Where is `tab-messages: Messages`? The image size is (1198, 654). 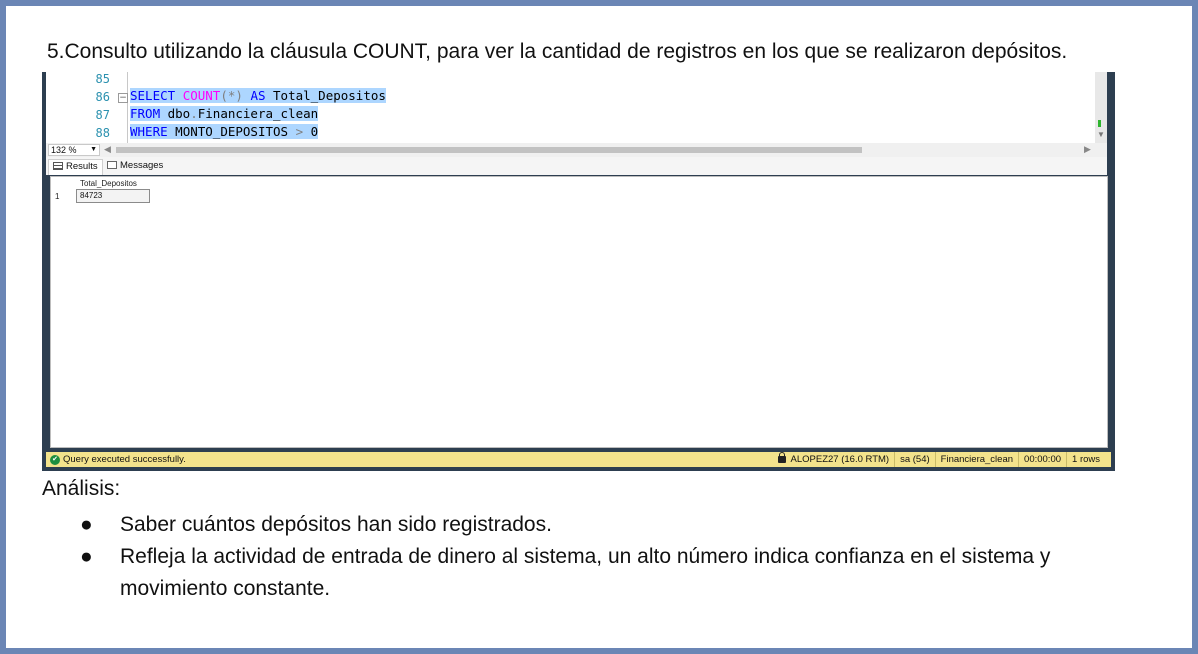
tab-messages: Messages is located at coordinates (135, 167).